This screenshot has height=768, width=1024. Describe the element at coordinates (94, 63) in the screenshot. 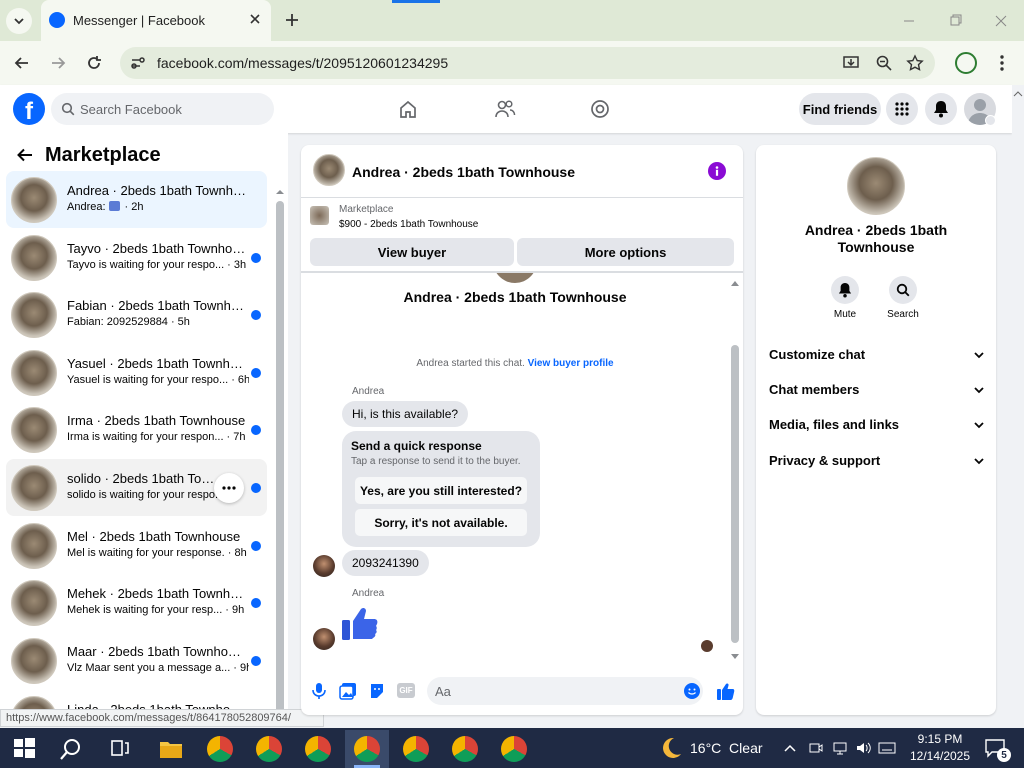

I see `reload-icon` at that location.